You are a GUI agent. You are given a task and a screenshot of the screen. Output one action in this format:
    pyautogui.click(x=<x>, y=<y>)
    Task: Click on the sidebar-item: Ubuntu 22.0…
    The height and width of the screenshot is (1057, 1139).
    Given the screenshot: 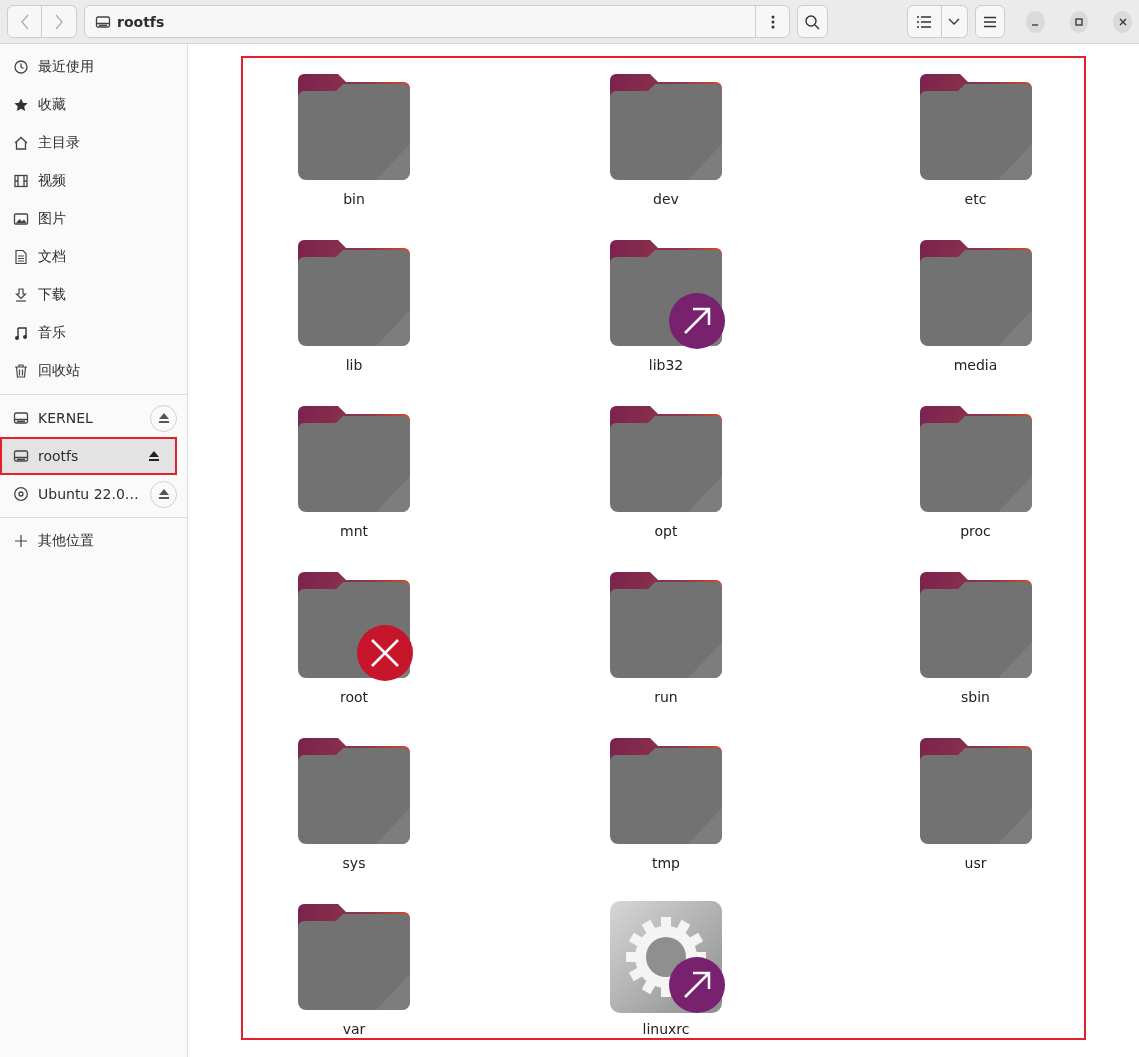 What is the action you would take?
    pyautogui.click(x=93, y=494)
    